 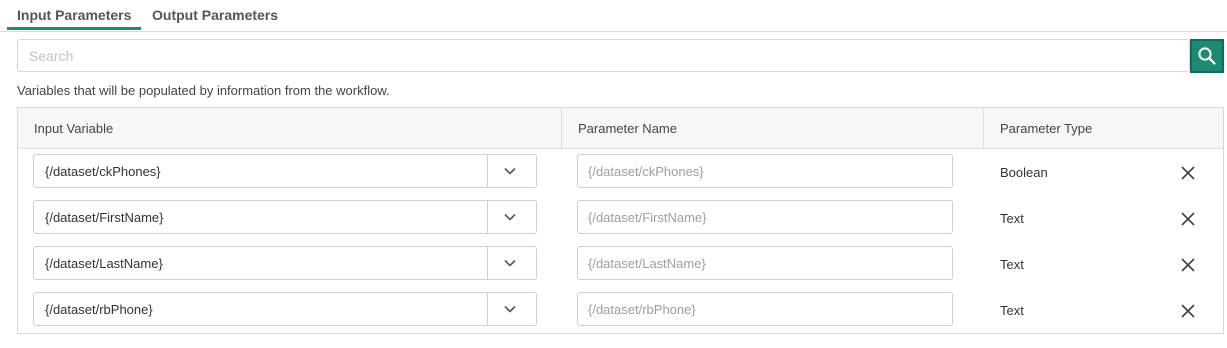 What do you see at coordinates (627, 128) in the screenshot?
I see `header-parameter-name: Parameter Name` at bounding box center [627, 128].